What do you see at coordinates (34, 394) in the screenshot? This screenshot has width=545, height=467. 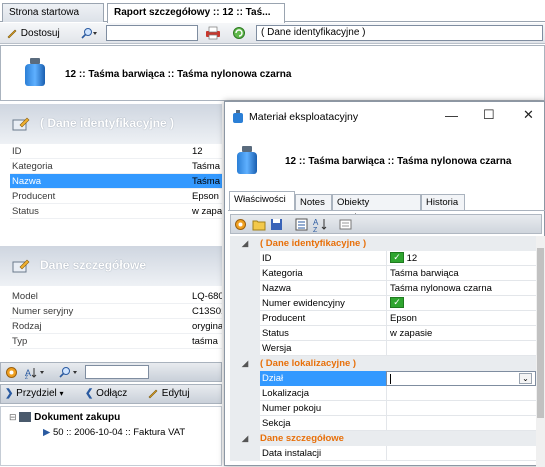 I see `assign-button: ❯ Przydziel ▾` at bounding box center [34, 394].